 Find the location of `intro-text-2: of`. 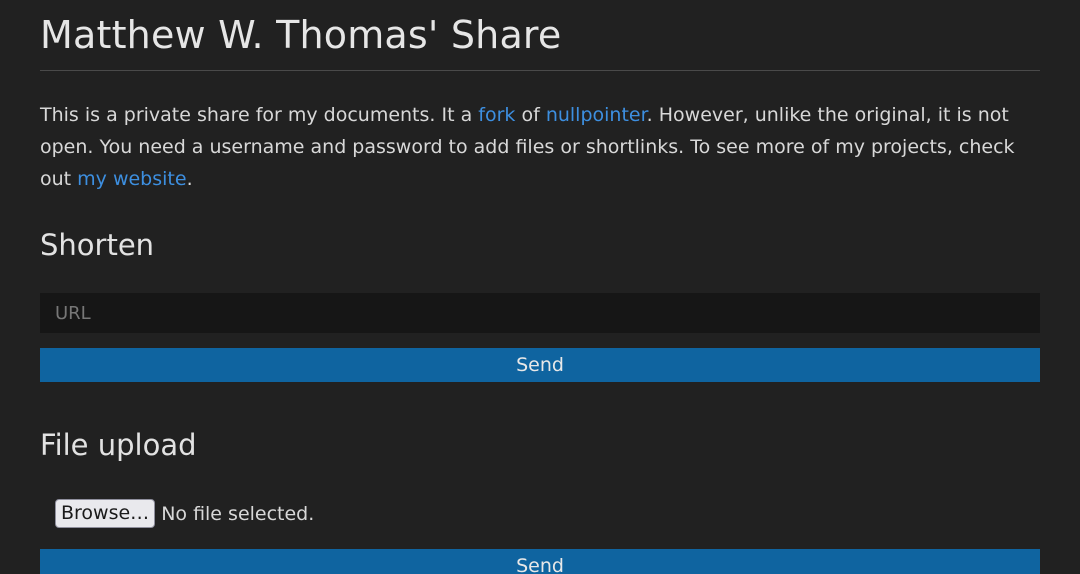

intro-text-2: of is located at coordinates (530, 115).